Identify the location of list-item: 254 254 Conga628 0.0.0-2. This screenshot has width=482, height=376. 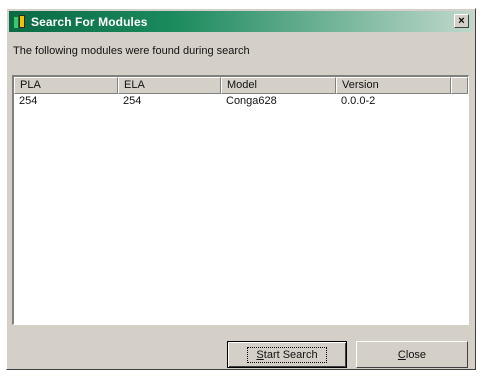
(241, 102).